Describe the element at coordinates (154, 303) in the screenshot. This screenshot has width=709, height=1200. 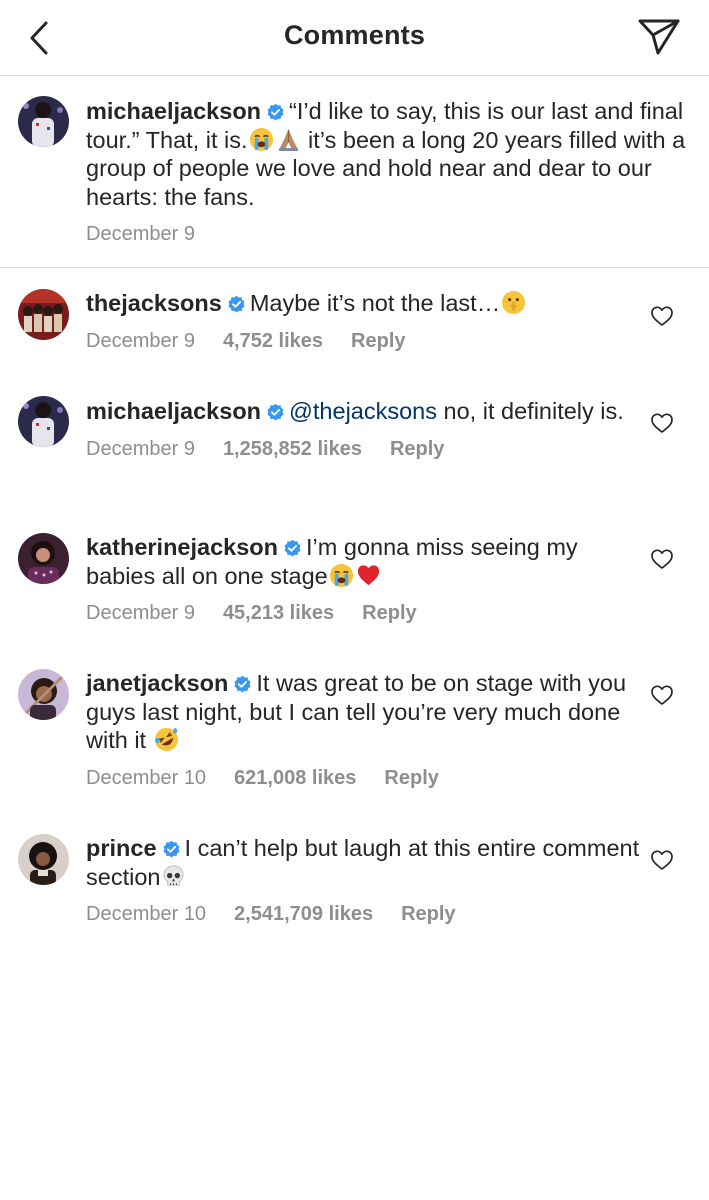
I see `comment-username: thejacksons` at that location.